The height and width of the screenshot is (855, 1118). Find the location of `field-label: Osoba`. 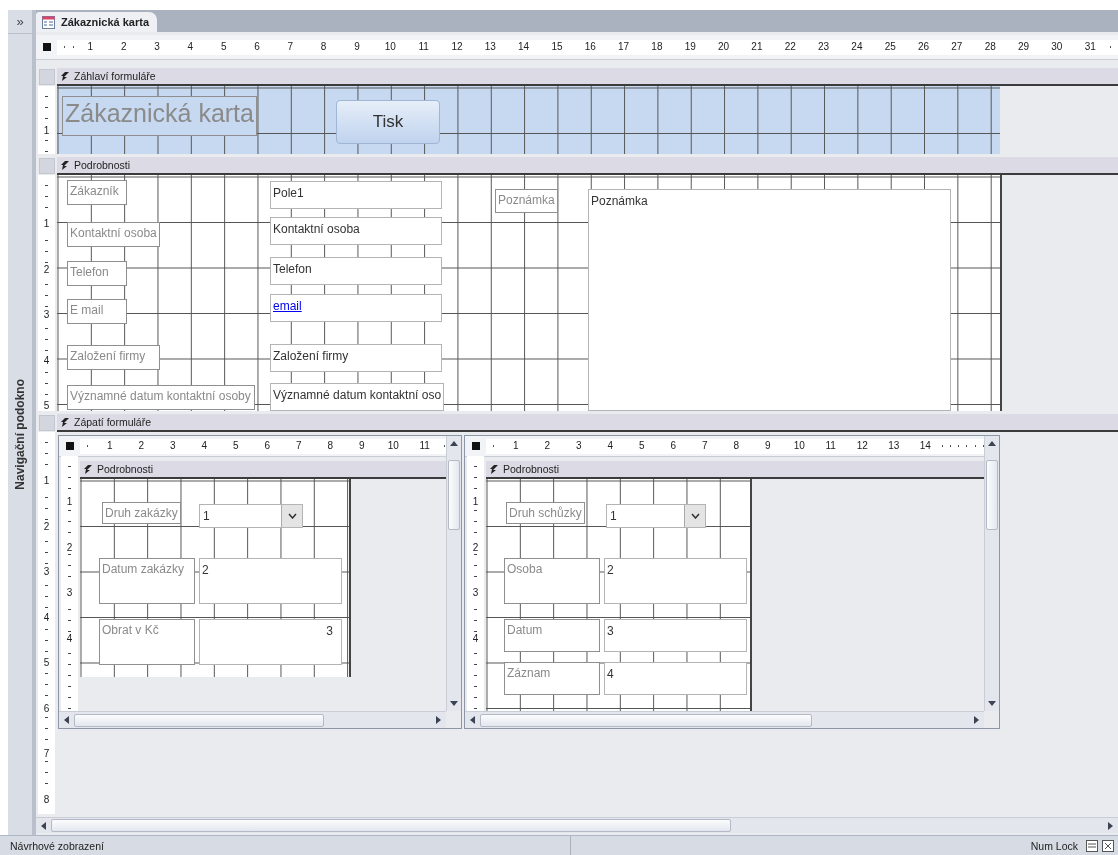

field-label: Osoba is located at coordinates (552, 581).